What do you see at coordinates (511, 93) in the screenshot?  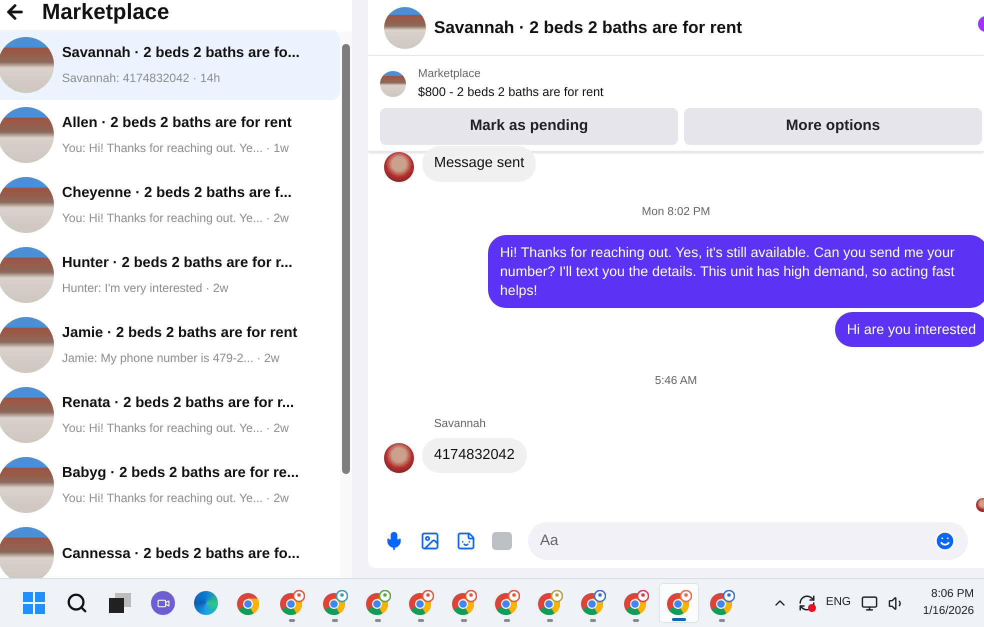 I see `listing-summary: $800 - 2 beds 2 baths are for rent` at bounding box center [511, 93].